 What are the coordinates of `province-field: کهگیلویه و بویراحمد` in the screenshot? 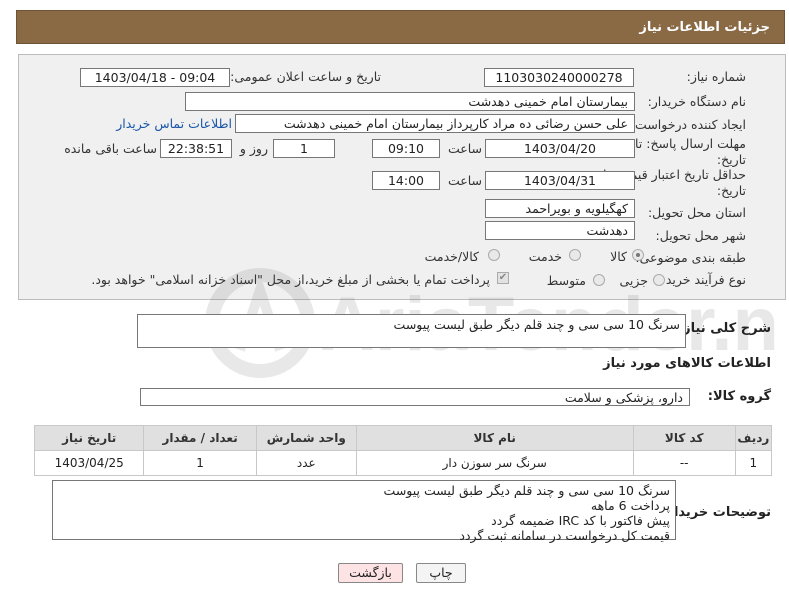 It's located at (560, 208).